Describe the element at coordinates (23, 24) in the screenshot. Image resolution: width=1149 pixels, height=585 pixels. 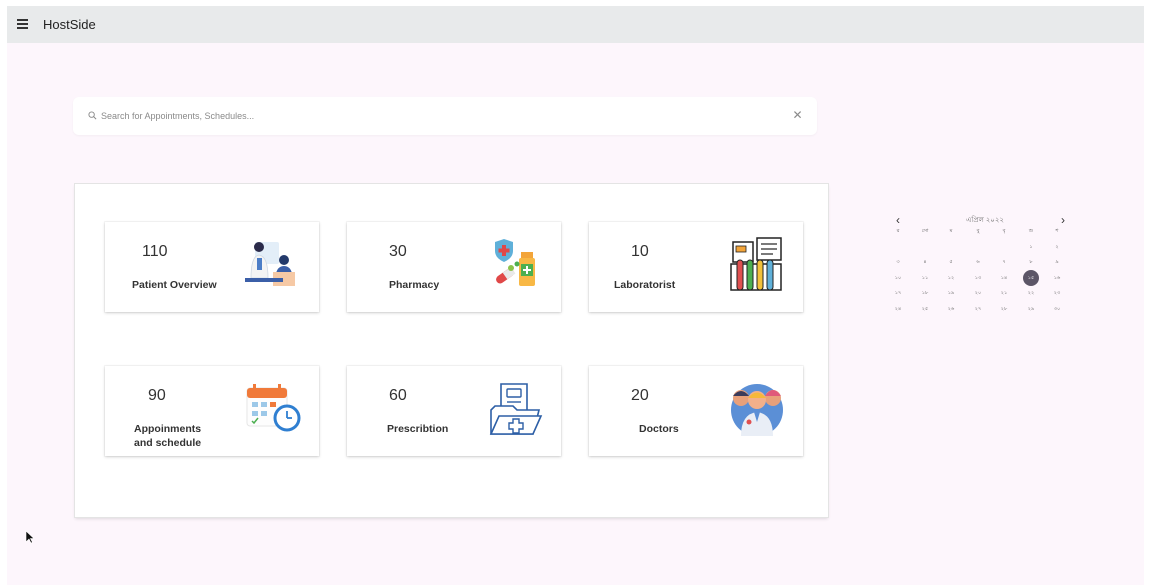
I see `hamburger-menu-icon` at that location.